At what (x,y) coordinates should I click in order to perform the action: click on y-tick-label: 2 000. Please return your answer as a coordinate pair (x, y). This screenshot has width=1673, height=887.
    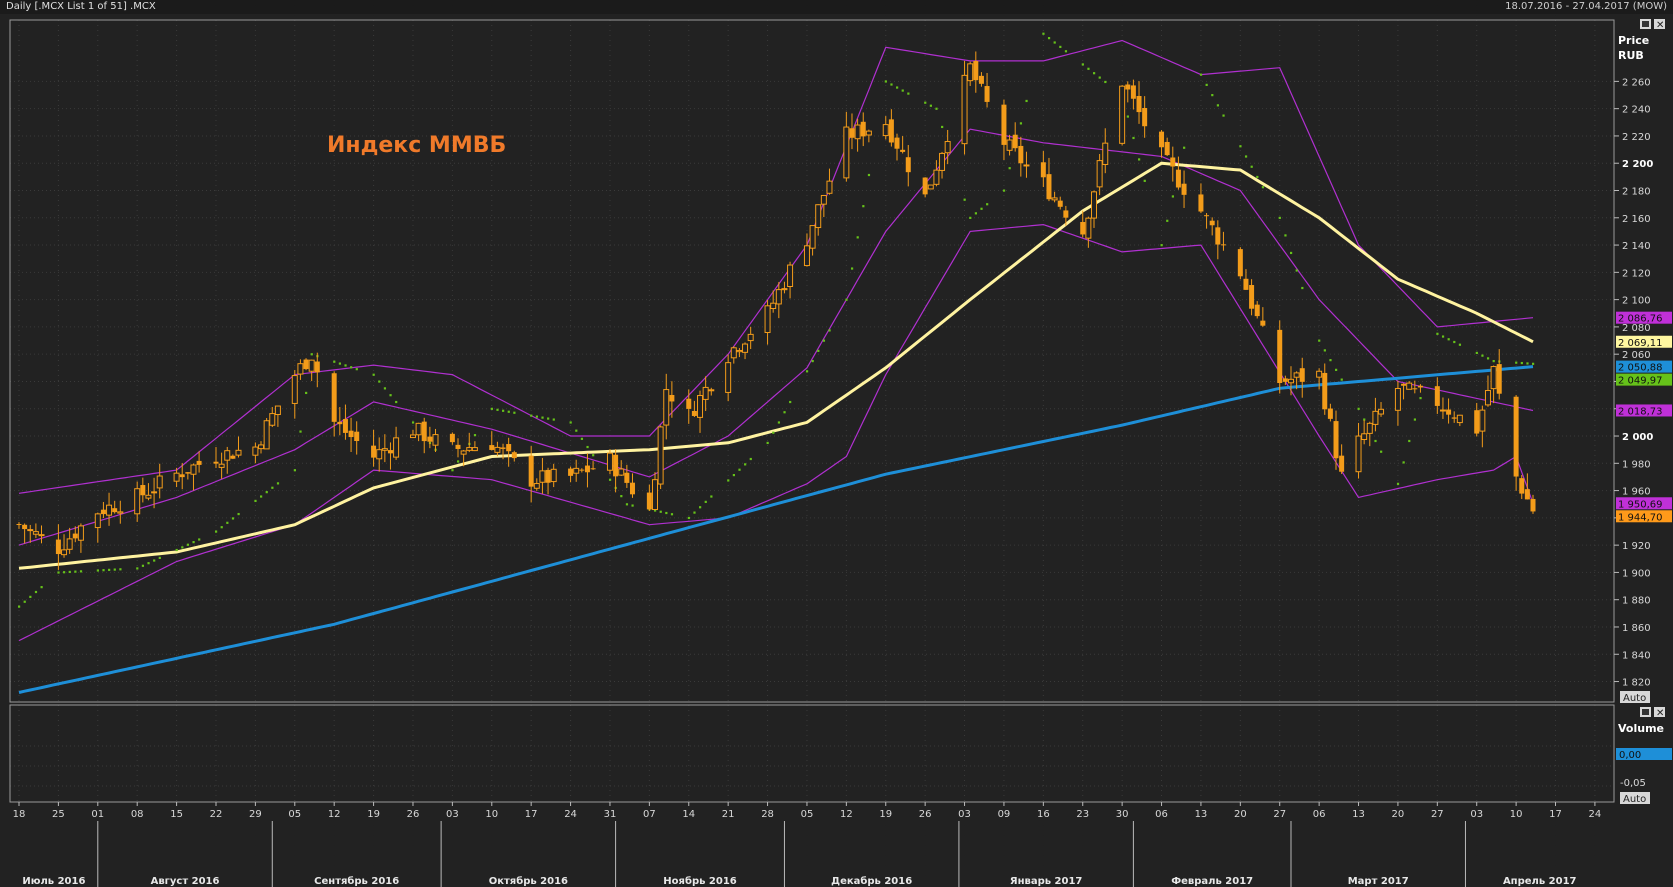
    Looking at the image, I should click on (1637, 437).